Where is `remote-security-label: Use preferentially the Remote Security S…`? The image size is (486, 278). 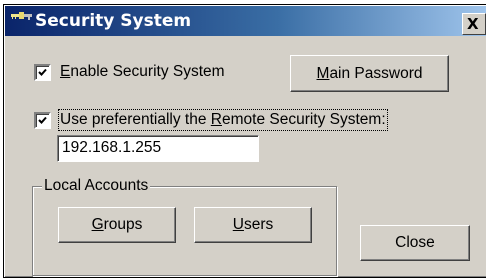 remote-security-label: Use preferentially the Remote Security S… is located at coordinates (223, 120).